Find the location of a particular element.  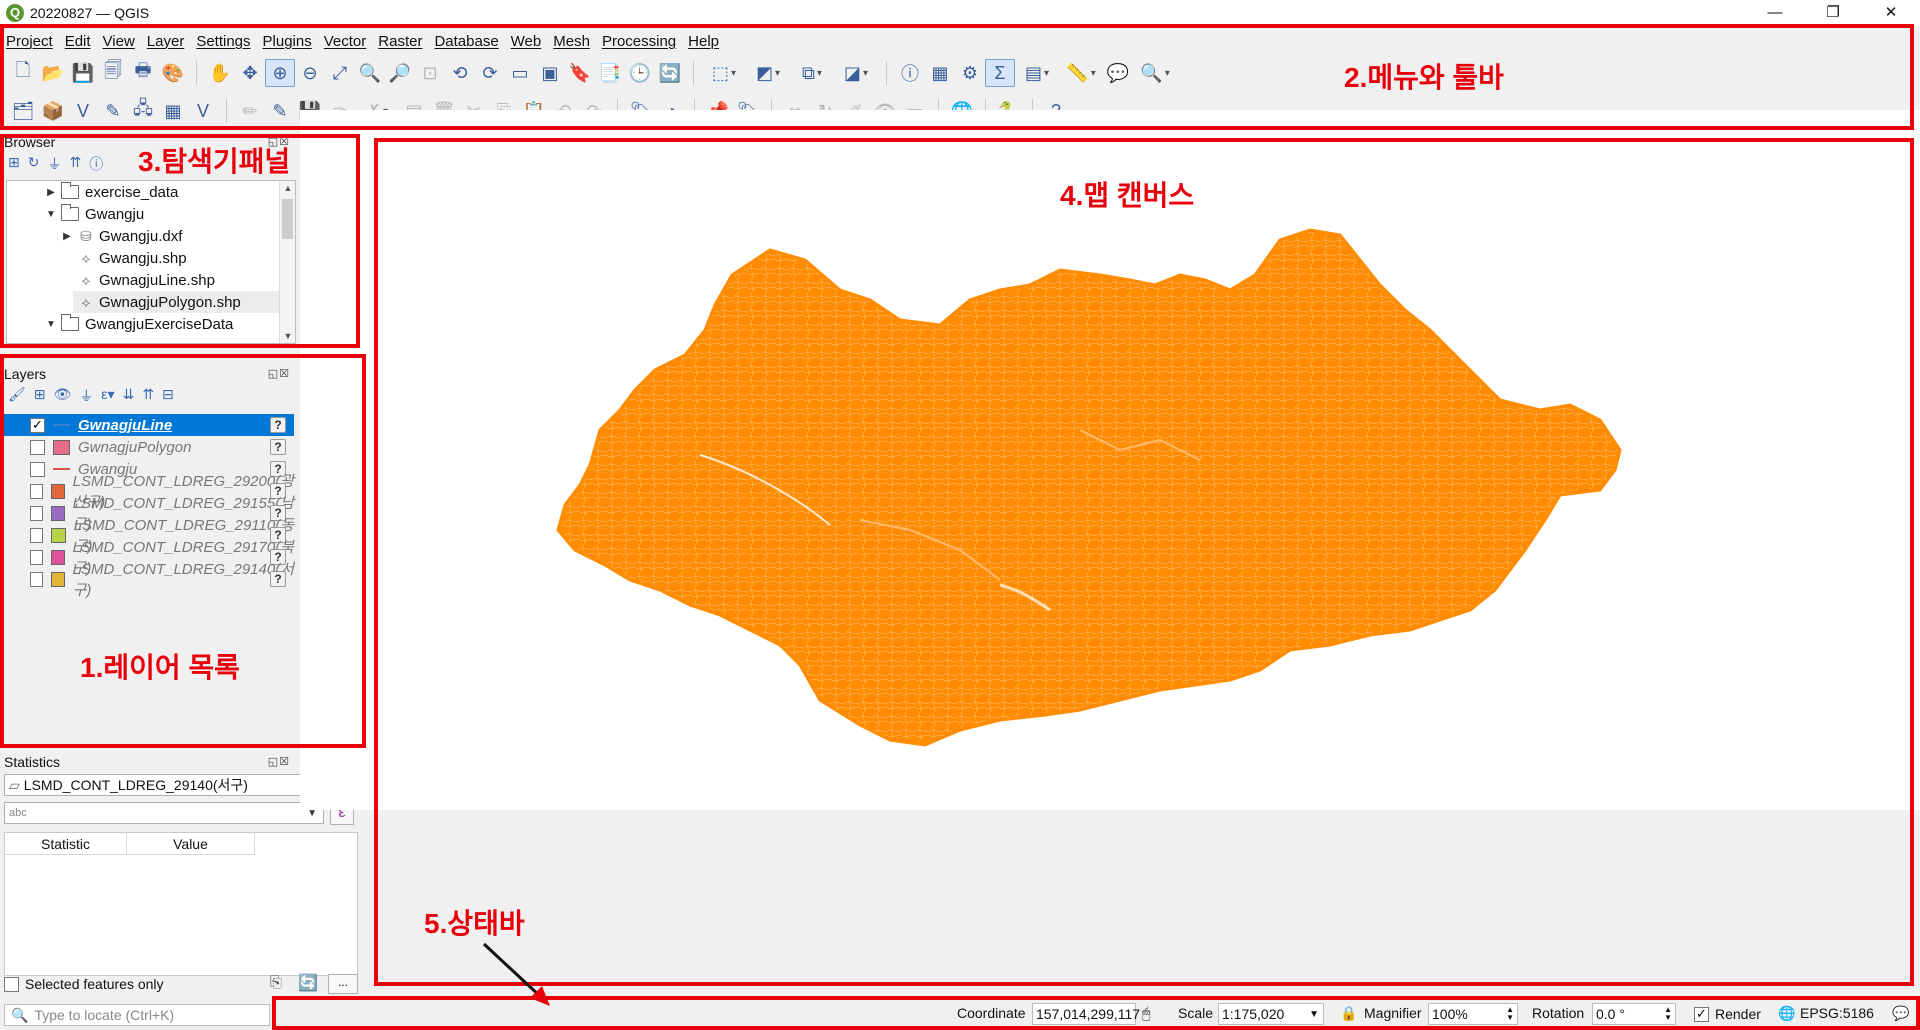

new-bookmark-icon: 🔖 is located at coordinates (580, 73).